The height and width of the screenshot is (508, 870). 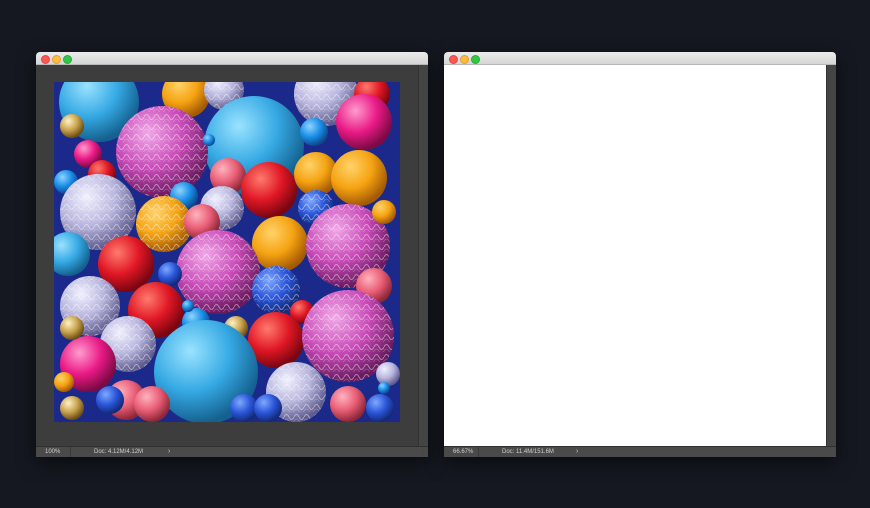 What do you see at coordinates (52, 452) in the screenshot?
I see `zoom-level: 100%` at bounding box center [52, 452].